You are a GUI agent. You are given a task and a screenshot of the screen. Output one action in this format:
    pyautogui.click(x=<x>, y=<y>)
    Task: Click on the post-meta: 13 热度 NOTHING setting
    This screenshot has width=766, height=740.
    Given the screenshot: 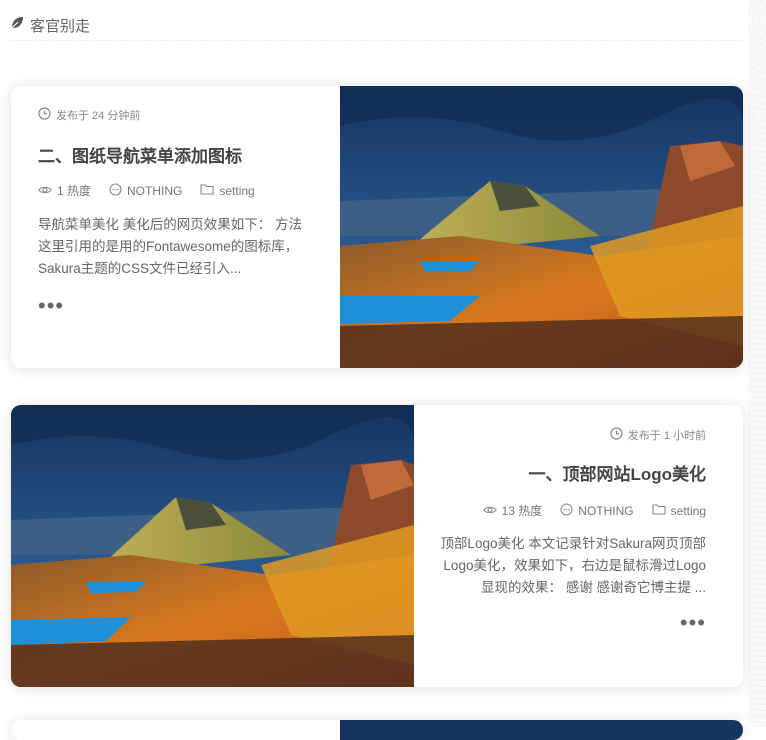 What is the action you would take?
    pyautogui.click(x=594, y=510)
    